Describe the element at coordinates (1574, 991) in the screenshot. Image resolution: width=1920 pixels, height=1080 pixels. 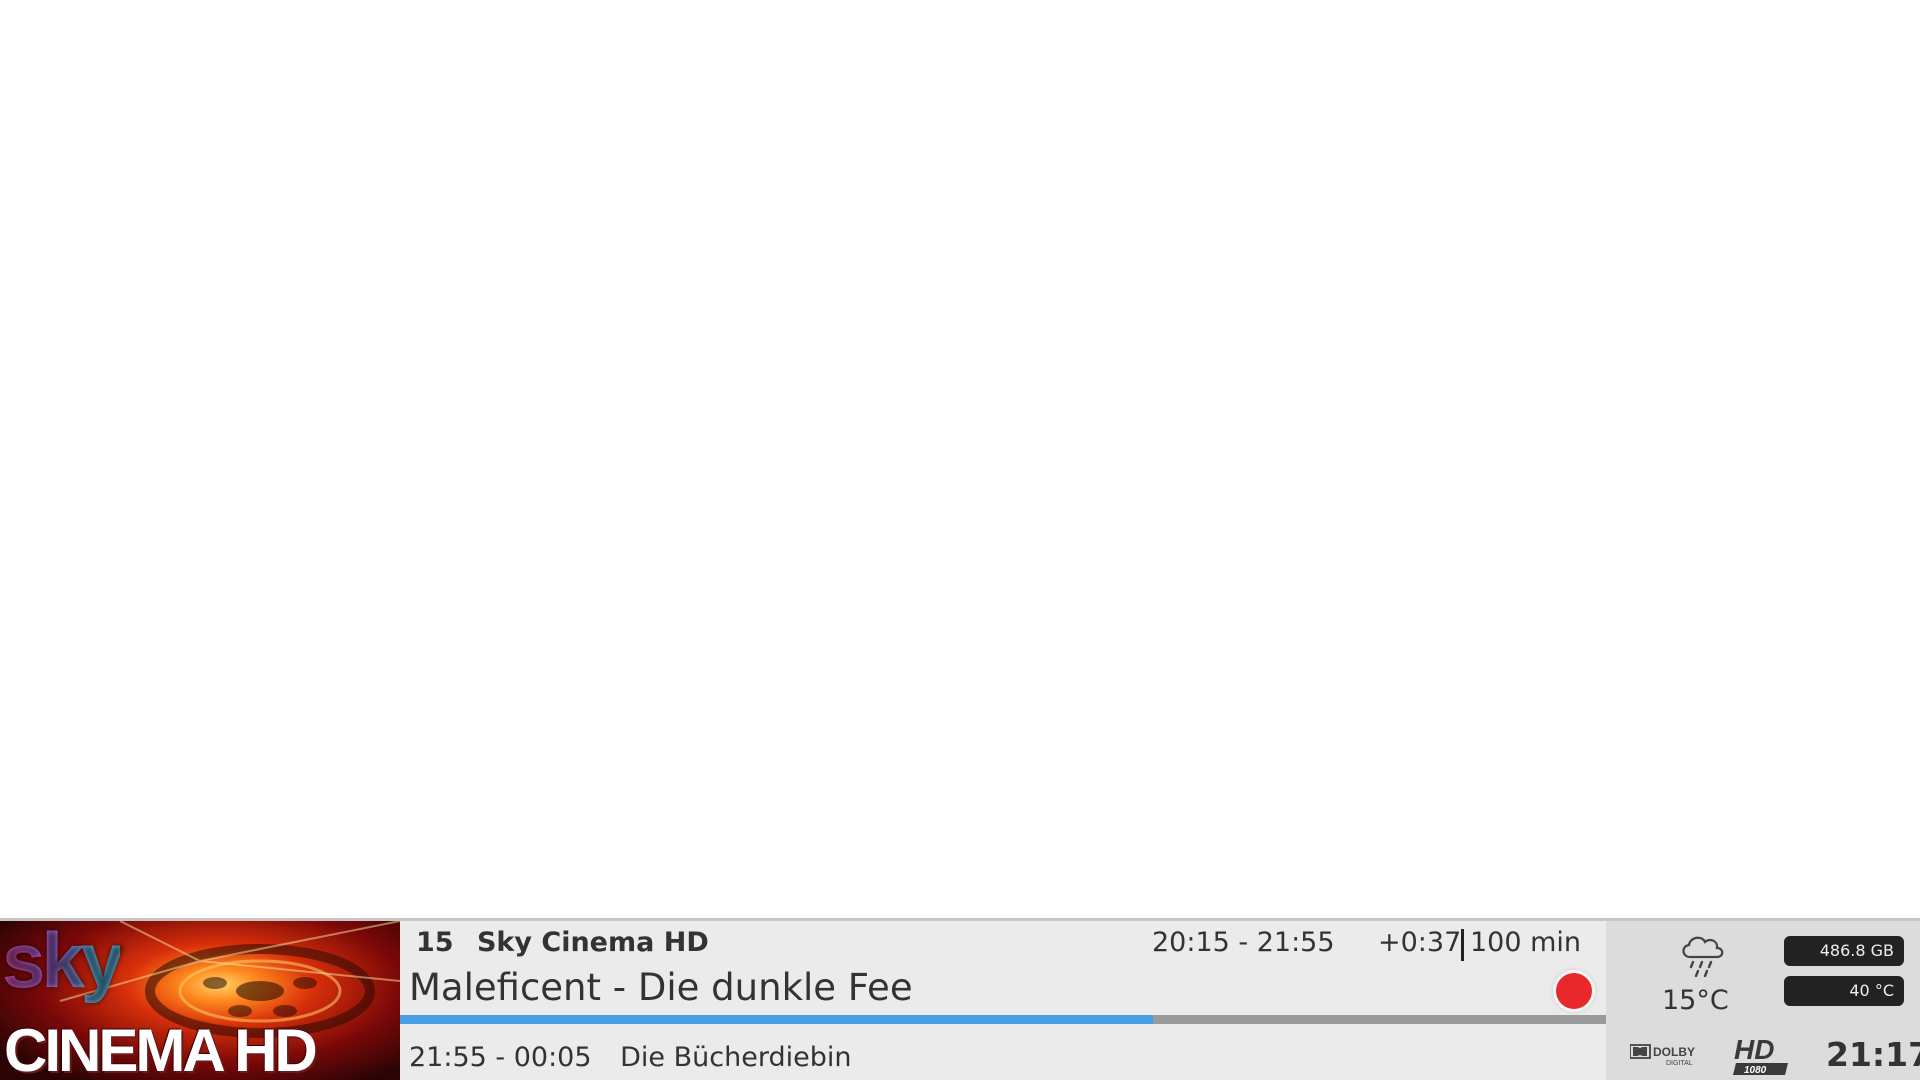
I see `record-indicator-icon` at that location.